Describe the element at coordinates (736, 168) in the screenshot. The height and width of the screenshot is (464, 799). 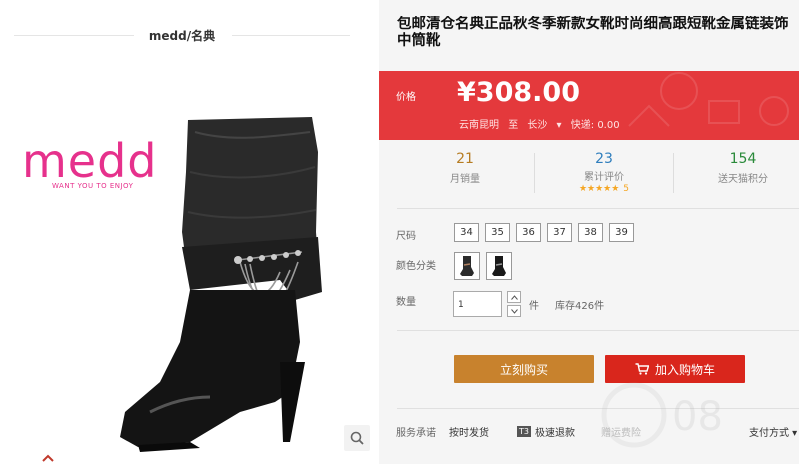
I see `stat-points: 154 送天猫积分` at that location.